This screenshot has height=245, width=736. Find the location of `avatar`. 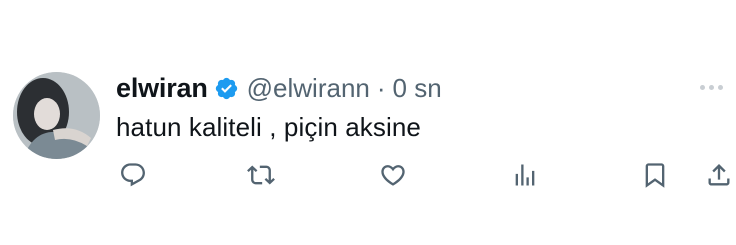

avatar is located at coordinates (56, 115).